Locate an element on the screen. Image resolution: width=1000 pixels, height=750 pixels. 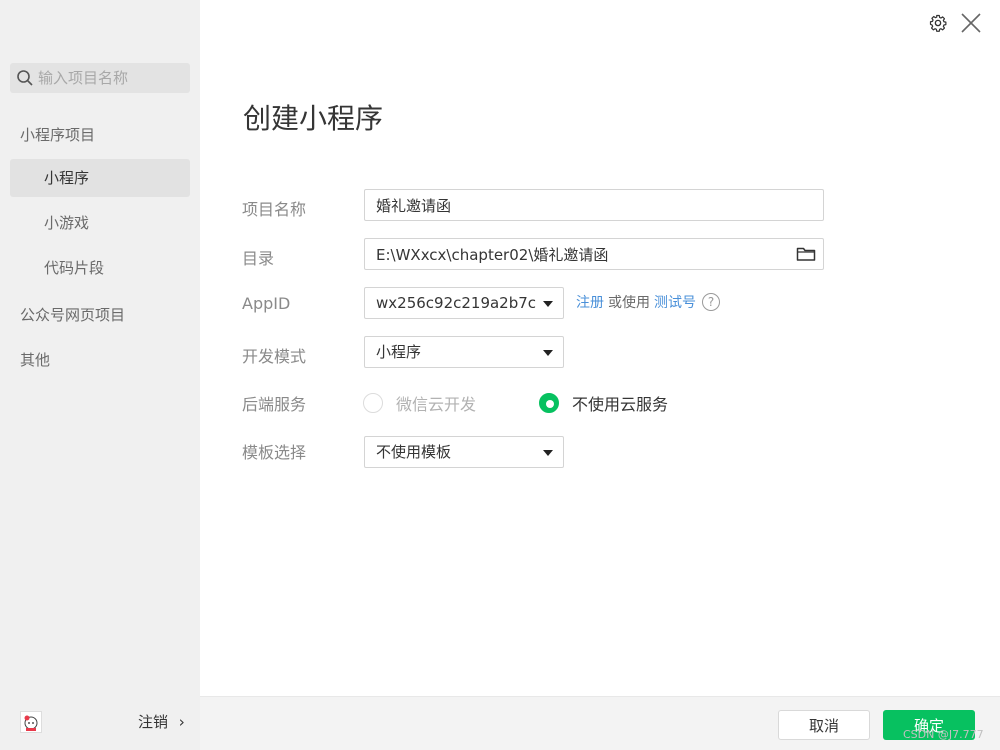
dev-mode-select: 小程序 is located at coordinates (464, 352).